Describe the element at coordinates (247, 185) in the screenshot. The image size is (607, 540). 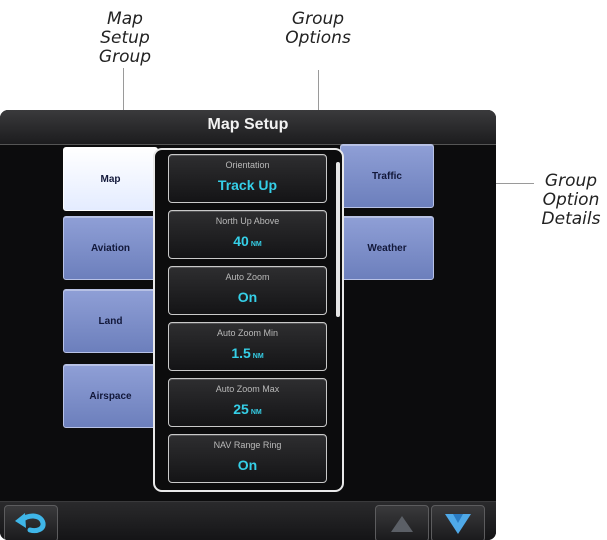
I see `option-value: Track Up` at that location.